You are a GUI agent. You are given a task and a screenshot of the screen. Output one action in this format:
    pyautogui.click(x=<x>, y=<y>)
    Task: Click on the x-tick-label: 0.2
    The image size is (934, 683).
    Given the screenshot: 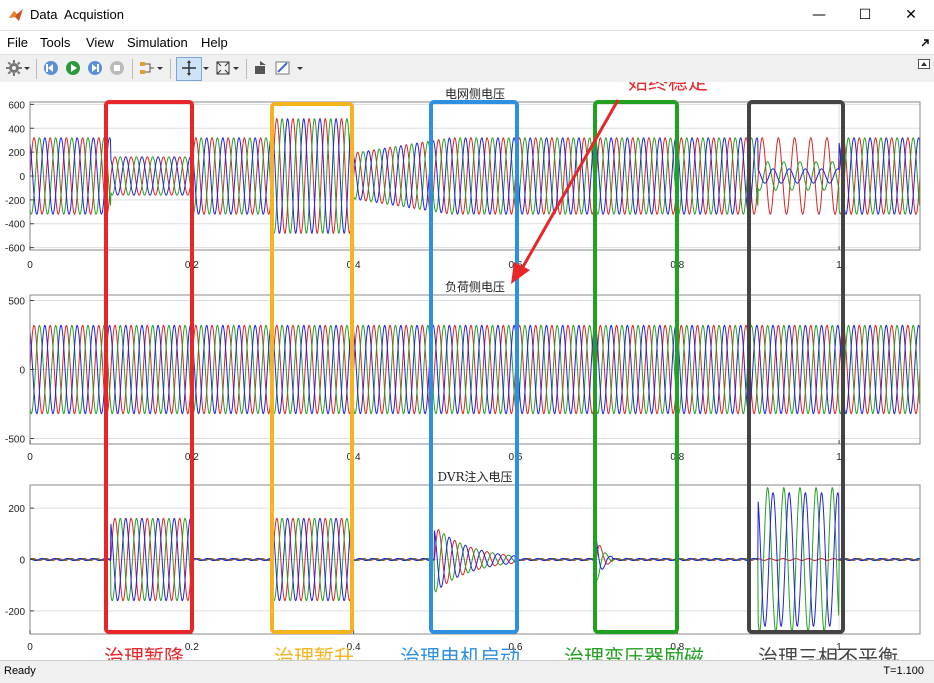 What is the action you would take?
    pyautogui.click(x=192, y=647)
    